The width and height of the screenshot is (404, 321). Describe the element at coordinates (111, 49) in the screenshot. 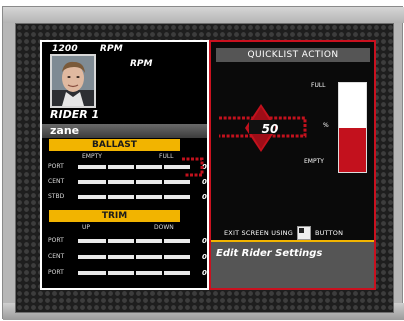

I see `rpm-unit: RPM` at that location.